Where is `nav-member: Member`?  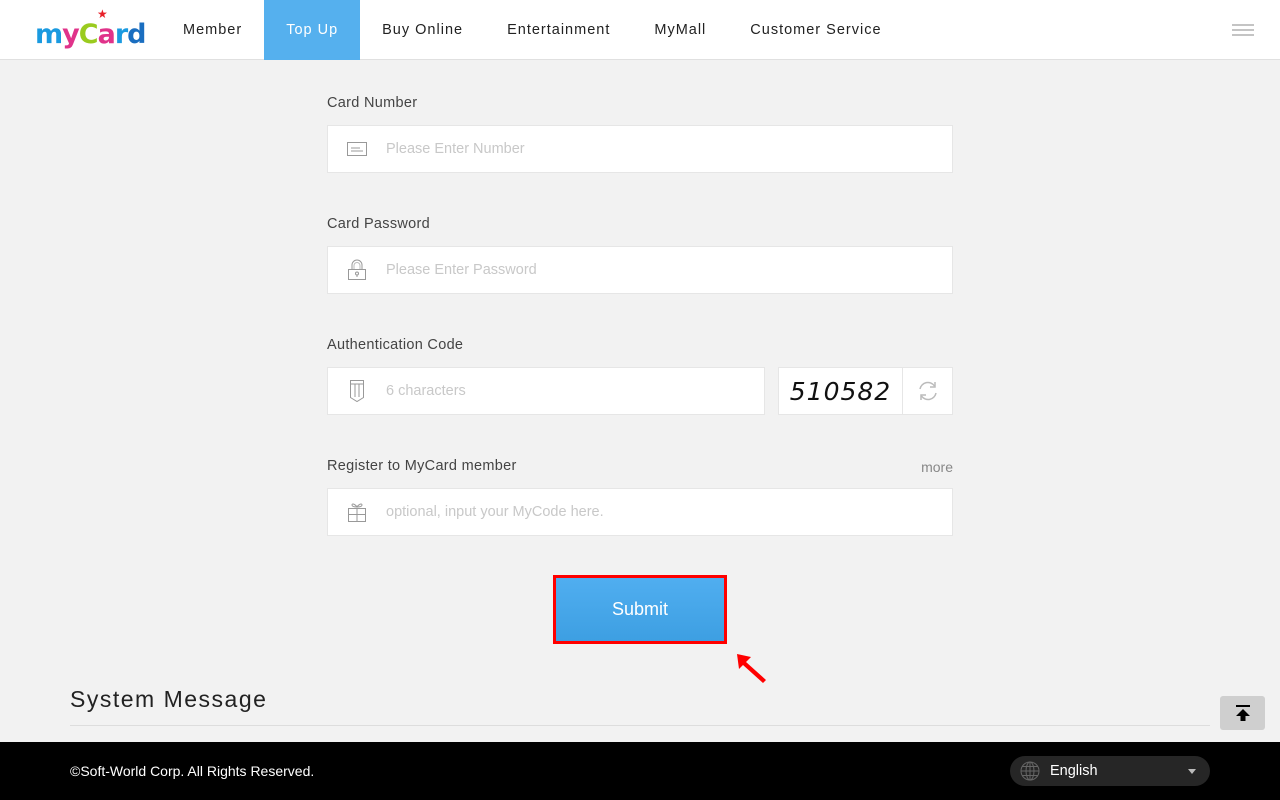
nav-member: Member is located at coordinates (212, 30).